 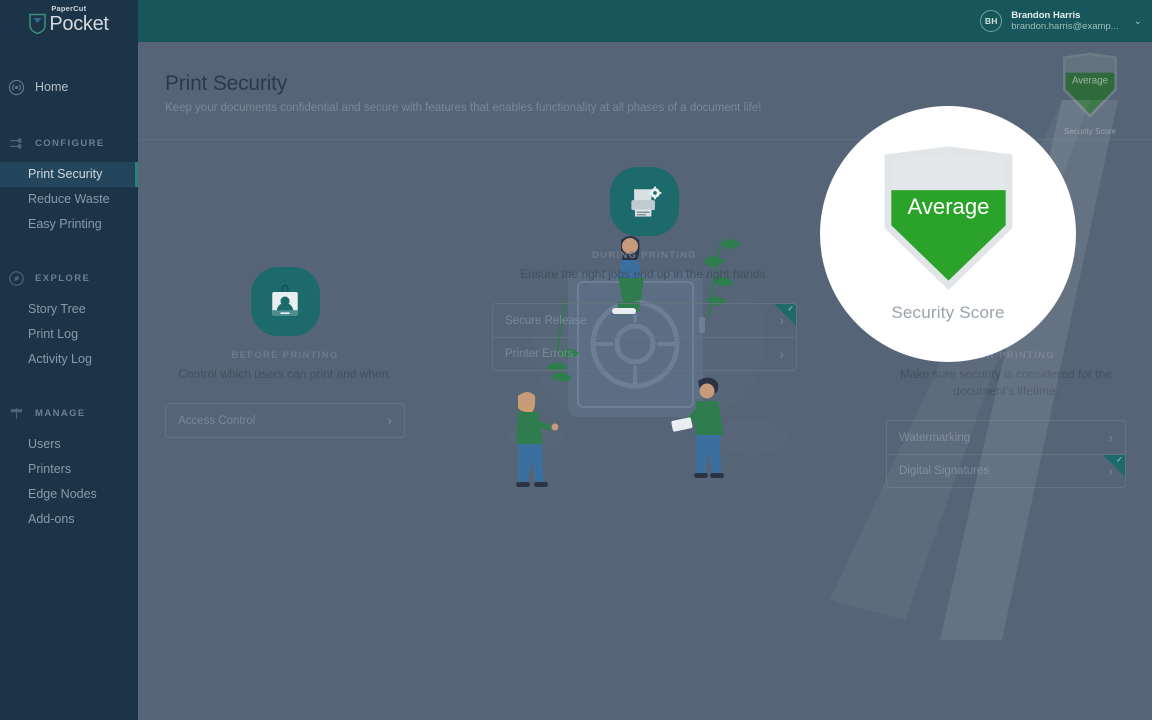 I want to click on brand-name: Pocket, so click(x=79, y=23).